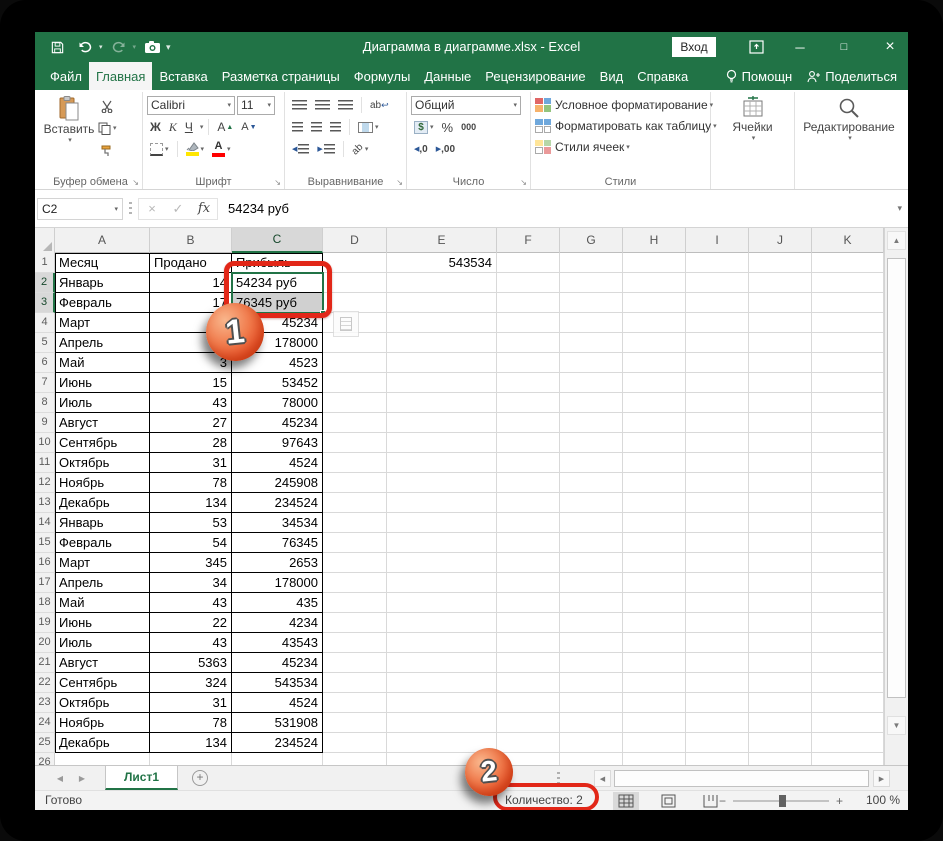 The height and width of the screenshot is (841, 943). Describe the element at coordinates (780, 443) in the screenshot. I see `cell-J10` at that location.